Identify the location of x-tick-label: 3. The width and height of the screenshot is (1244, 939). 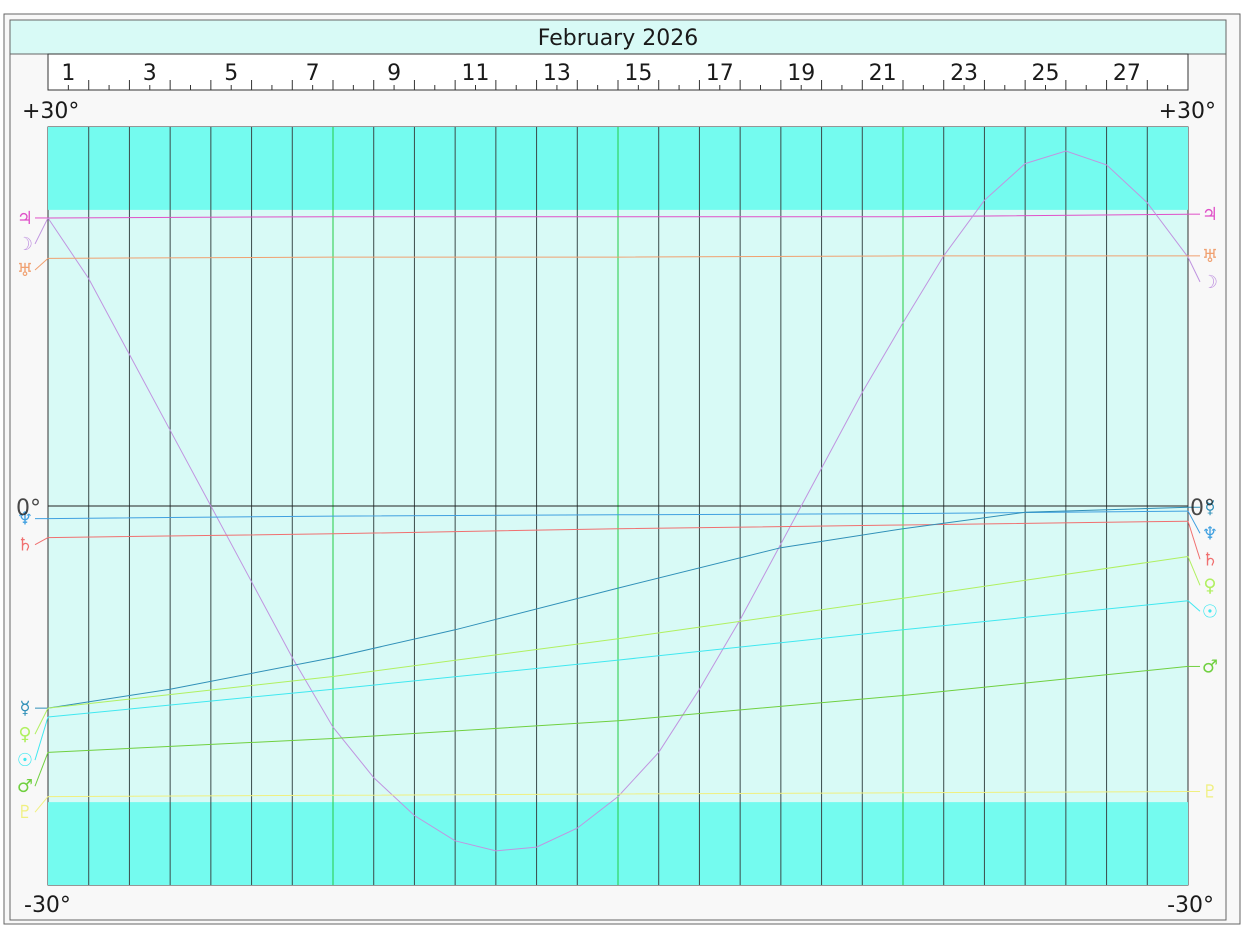
(150, 73).